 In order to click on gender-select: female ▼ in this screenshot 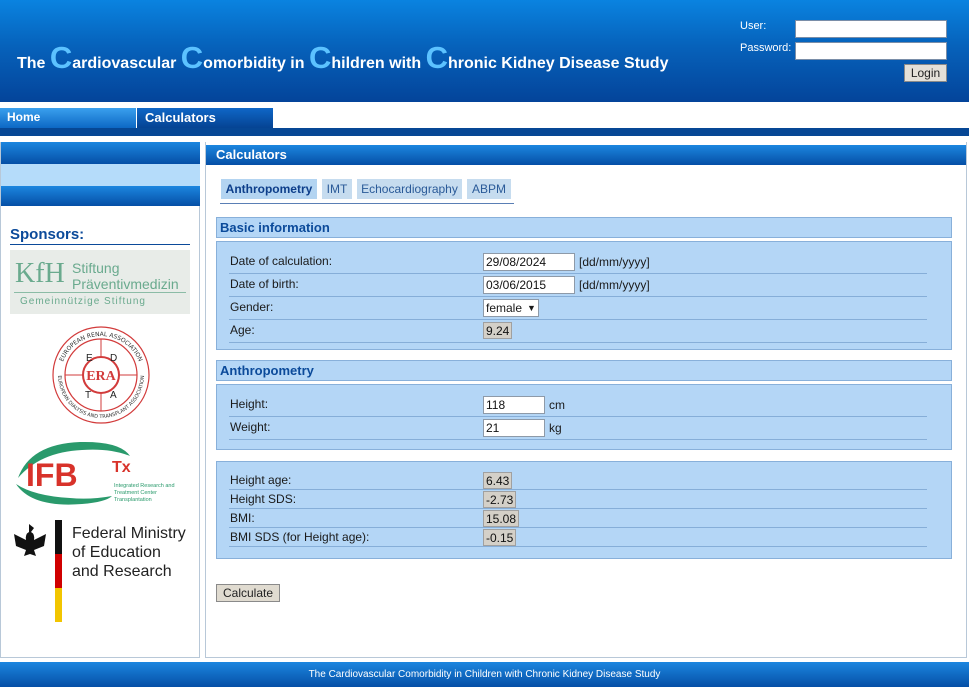, I will do `click(511, 308)`.